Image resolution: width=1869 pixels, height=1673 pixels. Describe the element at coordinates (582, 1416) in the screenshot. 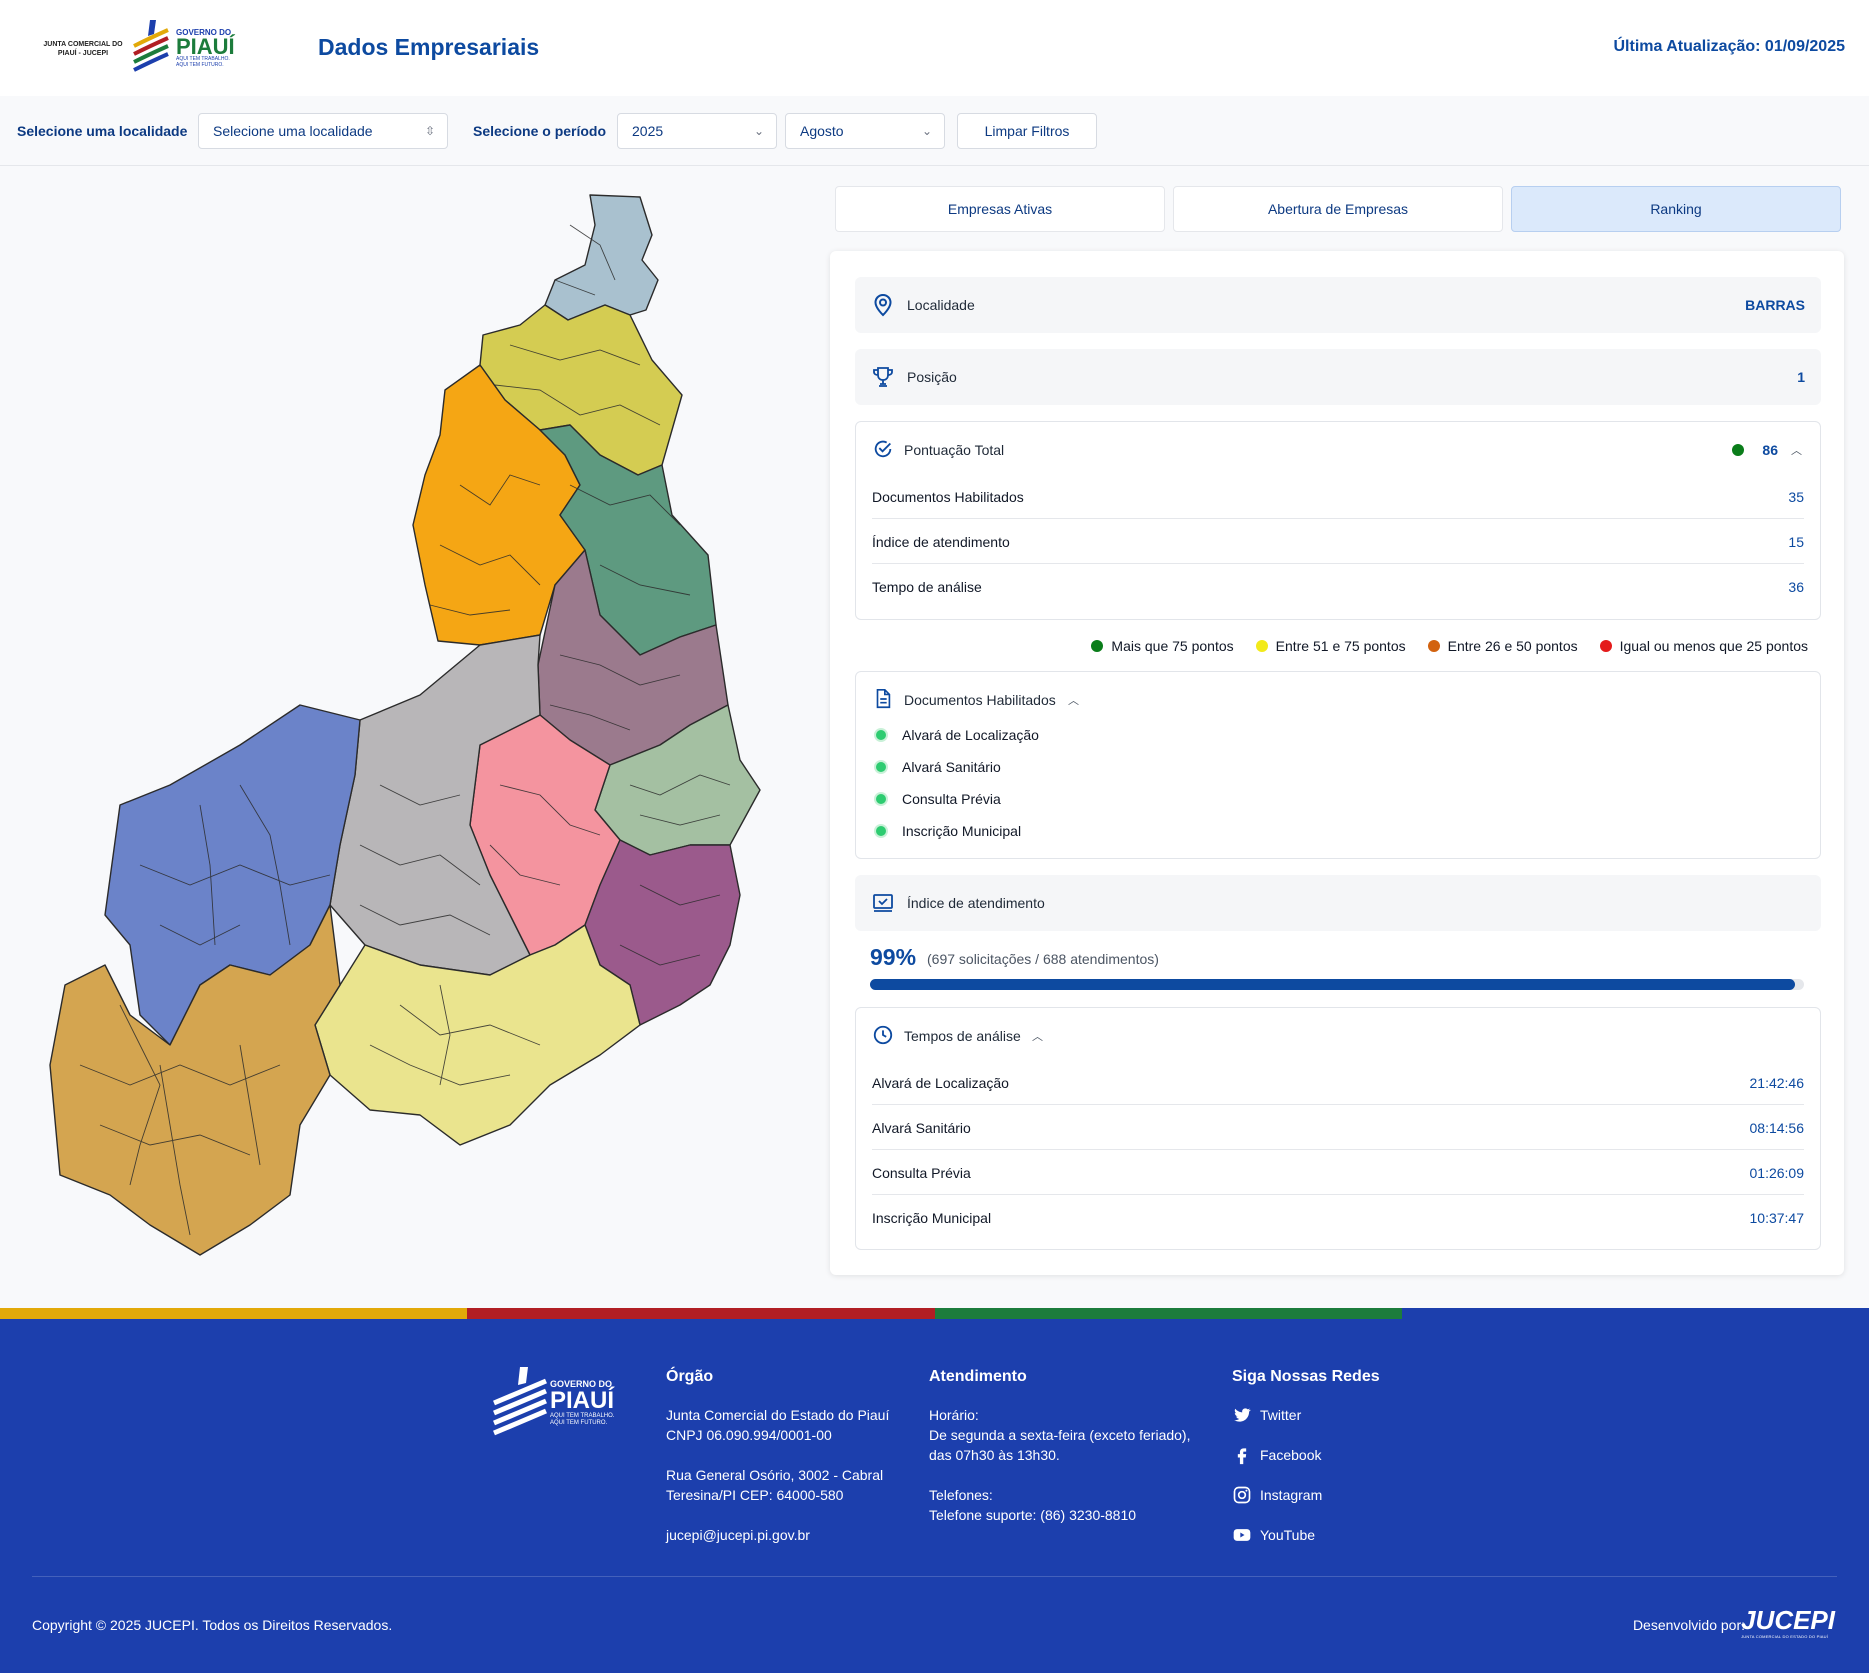

I see `footer-logo-tag1: AQUI TEM TRABALHO.` at that location.